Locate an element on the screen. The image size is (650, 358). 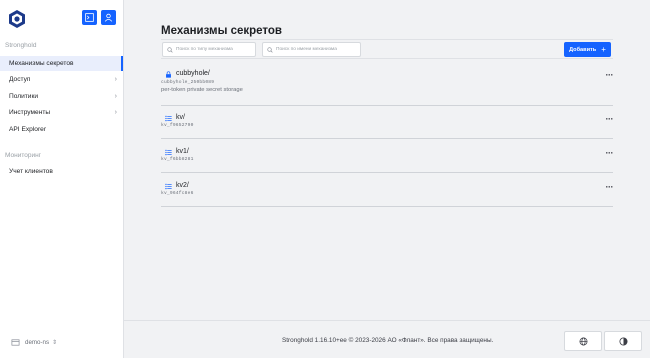
sidebar-item-client-count: Учет клиентов is located at coordinates (61, 171).